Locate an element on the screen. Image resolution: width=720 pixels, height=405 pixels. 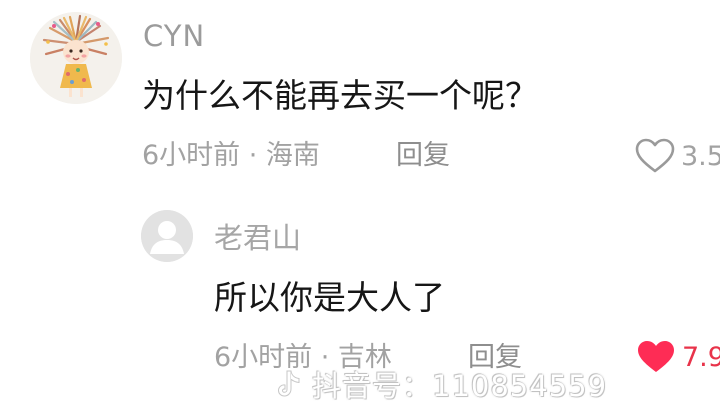
comment-text: 为什么不能再去买一个呢？ is located at coordinates (340, 95).